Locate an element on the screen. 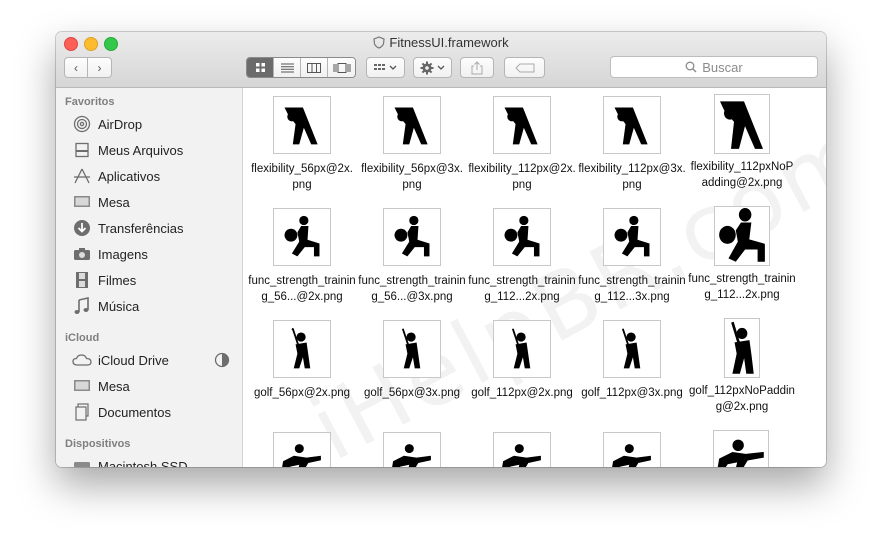  file-name: golf_112pxNoPadding@2x.png is located at coordinates (742, 399).